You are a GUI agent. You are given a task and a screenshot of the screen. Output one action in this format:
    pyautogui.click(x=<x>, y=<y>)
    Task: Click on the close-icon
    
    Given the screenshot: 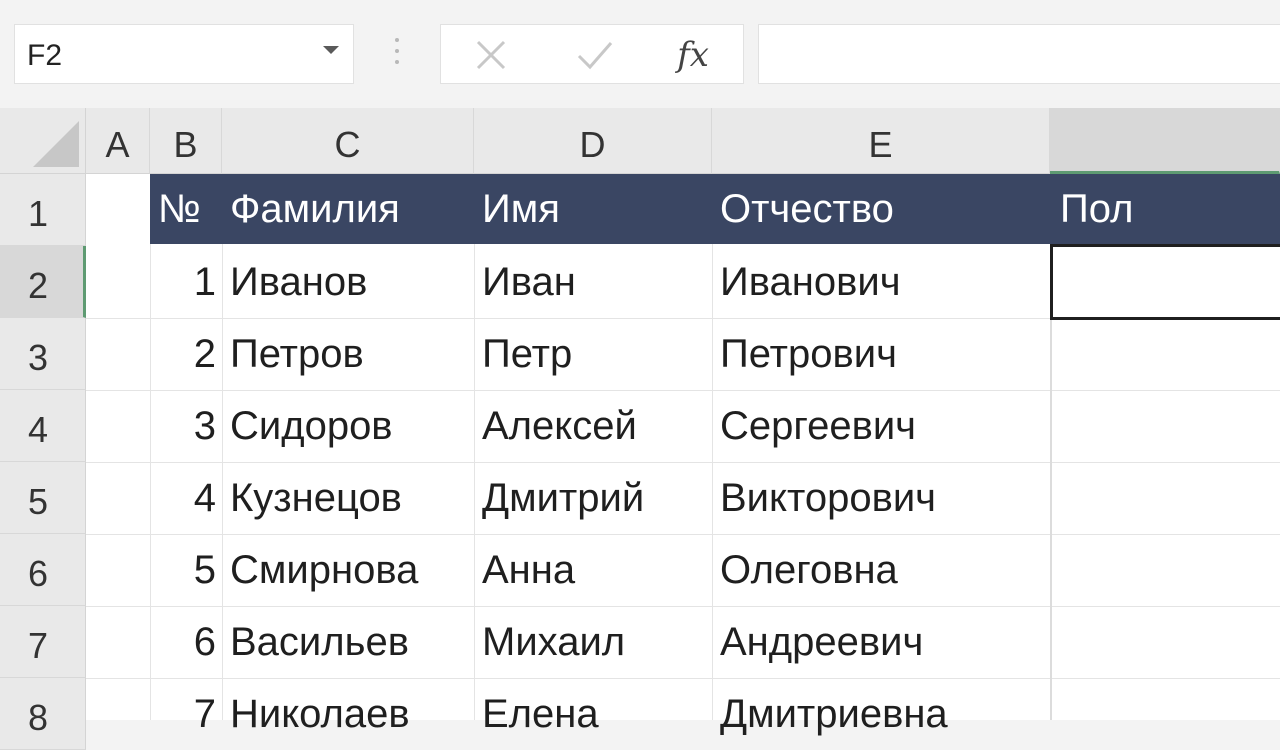 What is the action you would take?
    pyautogui.click(x=491, y=55)
    